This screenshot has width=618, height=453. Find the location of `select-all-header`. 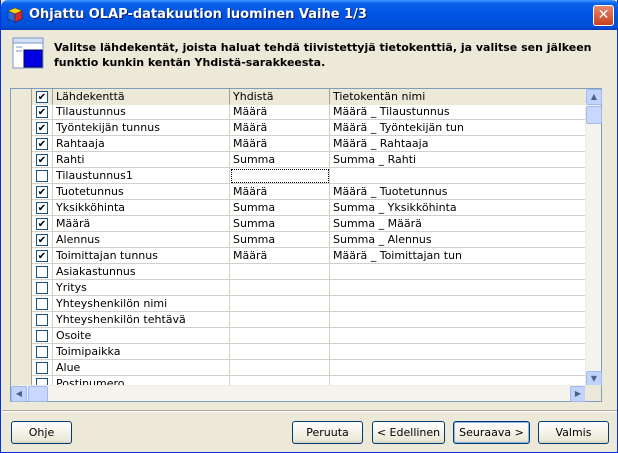

select-all-header is located at coordinates (42, 97).